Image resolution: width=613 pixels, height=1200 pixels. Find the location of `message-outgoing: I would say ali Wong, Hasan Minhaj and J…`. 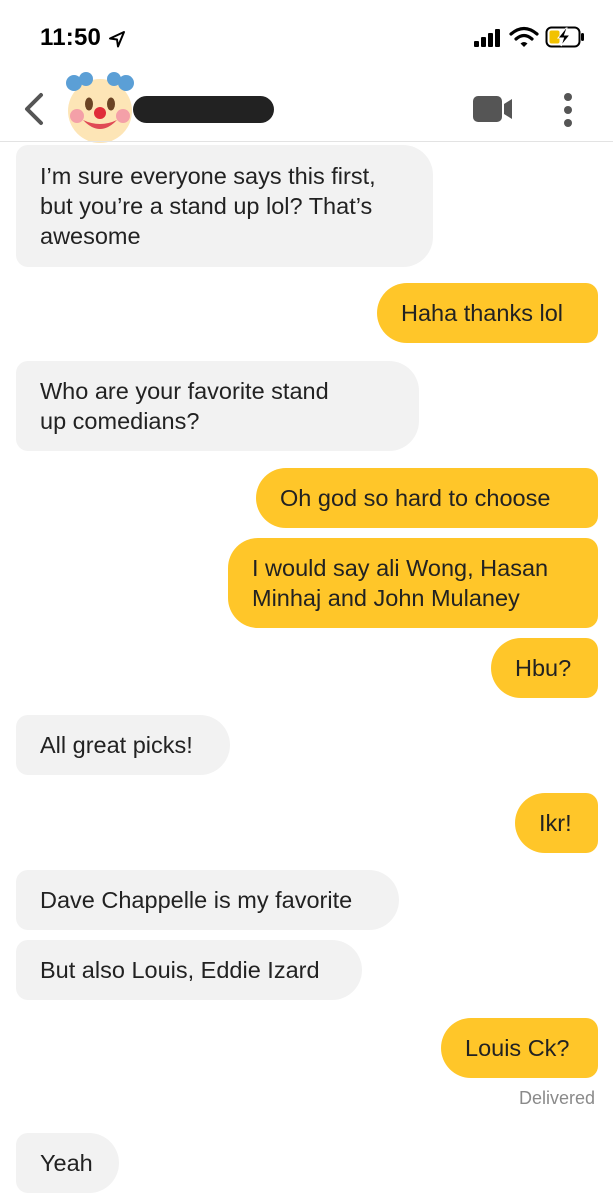

message-outgoing: I would say ali Wong, Hasan Minhaj and J… is located at coordinates (413, 583).